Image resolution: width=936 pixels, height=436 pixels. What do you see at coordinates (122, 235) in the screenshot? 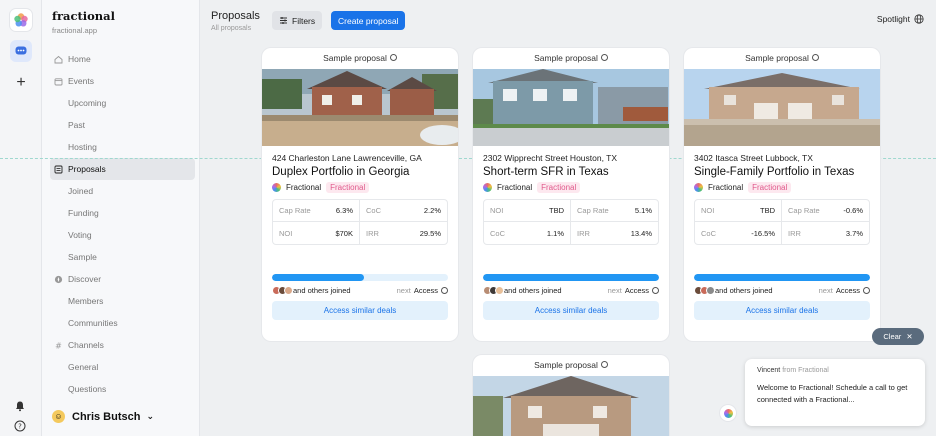
I see `sidebar-item-voting: Voting` at bounding box center [122, 235].